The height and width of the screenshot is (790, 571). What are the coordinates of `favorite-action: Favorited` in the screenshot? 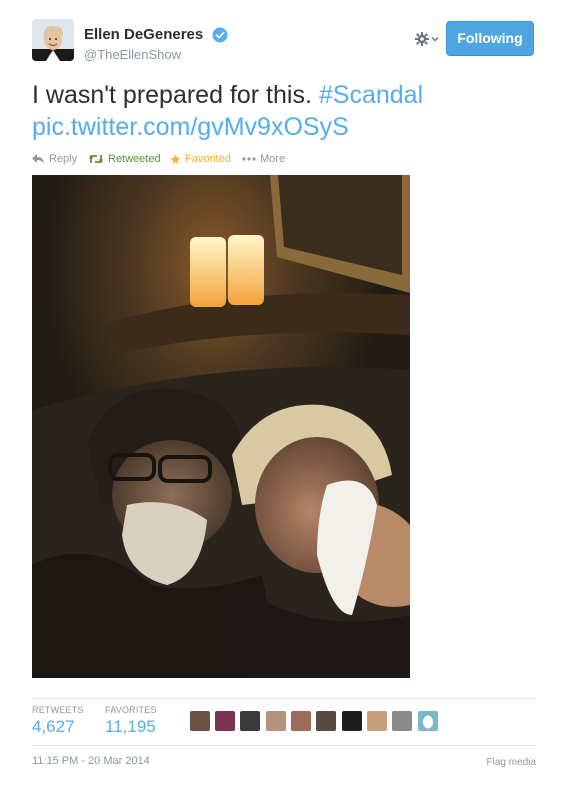 It's located at (200, 159).